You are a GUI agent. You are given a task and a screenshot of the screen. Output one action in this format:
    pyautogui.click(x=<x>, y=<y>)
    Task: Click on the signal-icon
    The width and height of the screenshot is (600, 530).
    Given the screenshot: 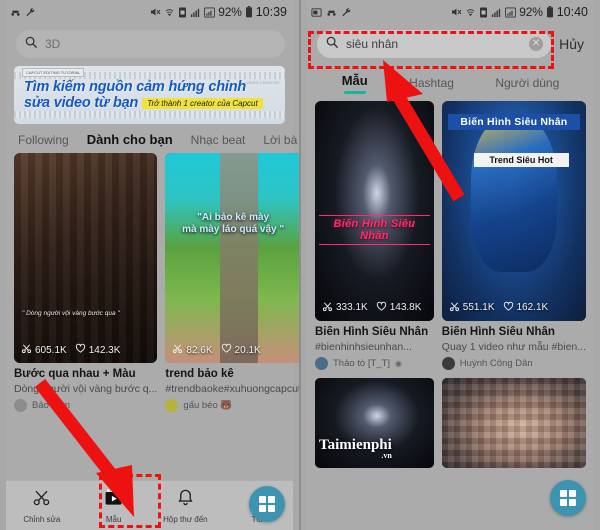 What is the action you would take?
    pyautogui.click(x=195, y=12)
    